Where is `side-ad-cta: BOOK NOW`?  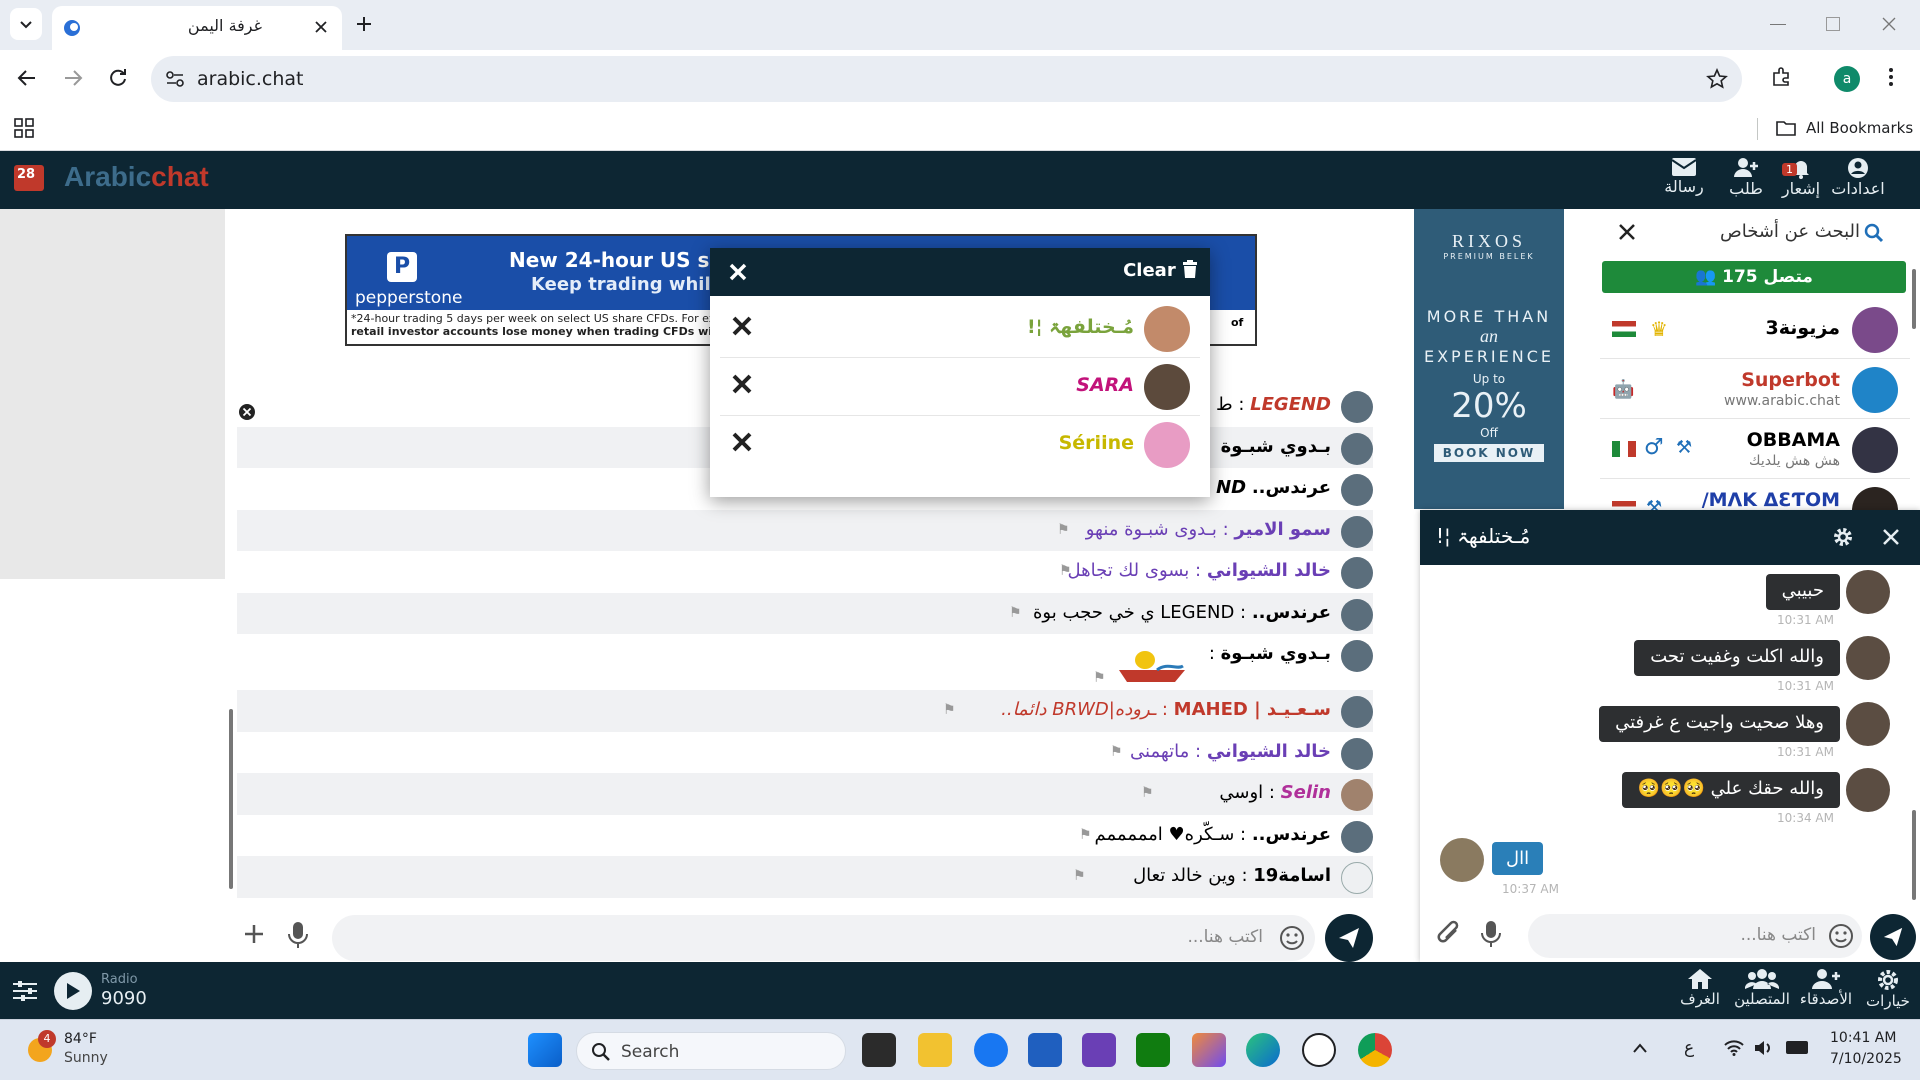 side-ad-cta: BOOK NOW is located at coordinates (1489, 453).